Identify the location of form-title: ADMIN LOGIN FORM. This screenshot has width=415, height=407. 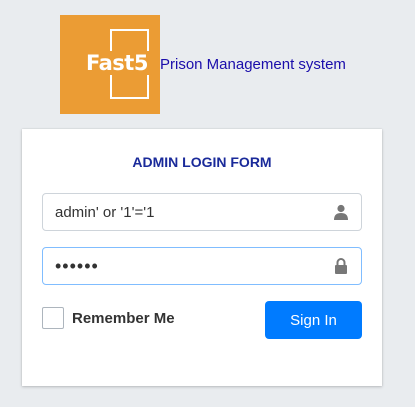
(202, 162).